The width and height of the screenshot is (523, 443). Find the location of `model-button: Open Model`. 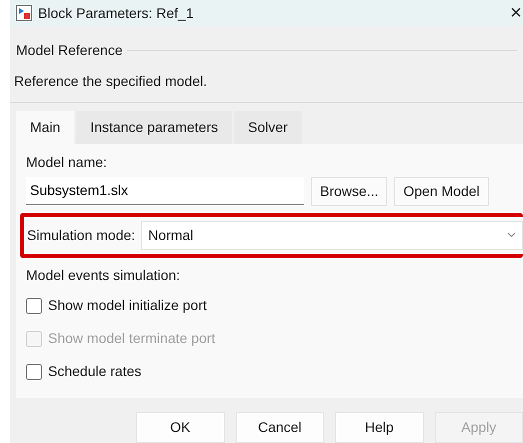

model-button: Open Model is located at coordinates (441, 191).